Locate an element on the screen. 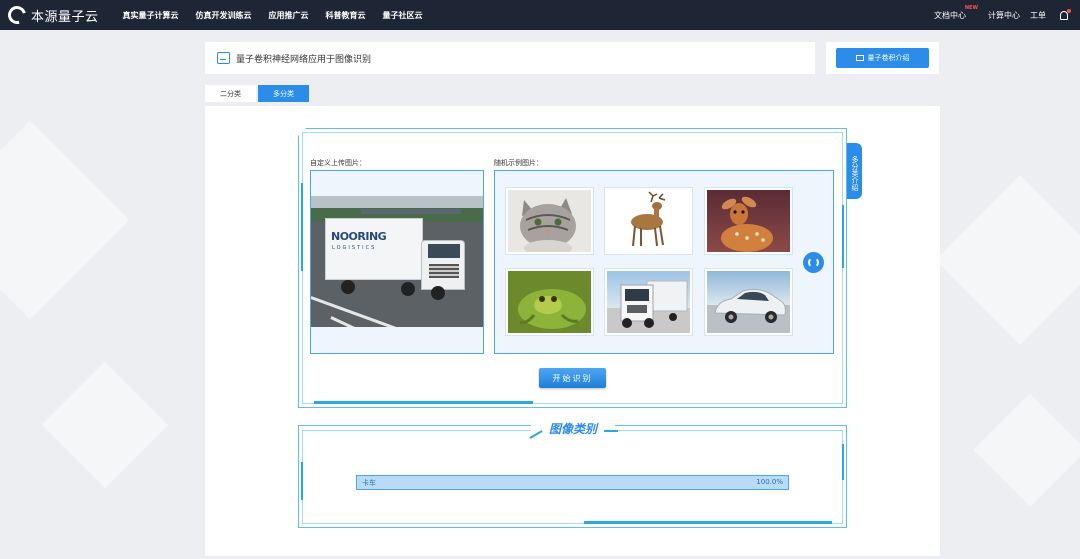 This screenshot has width=1080, height=559. nav-compute-link: 计算中心 is located at coordinates (1004, 15).